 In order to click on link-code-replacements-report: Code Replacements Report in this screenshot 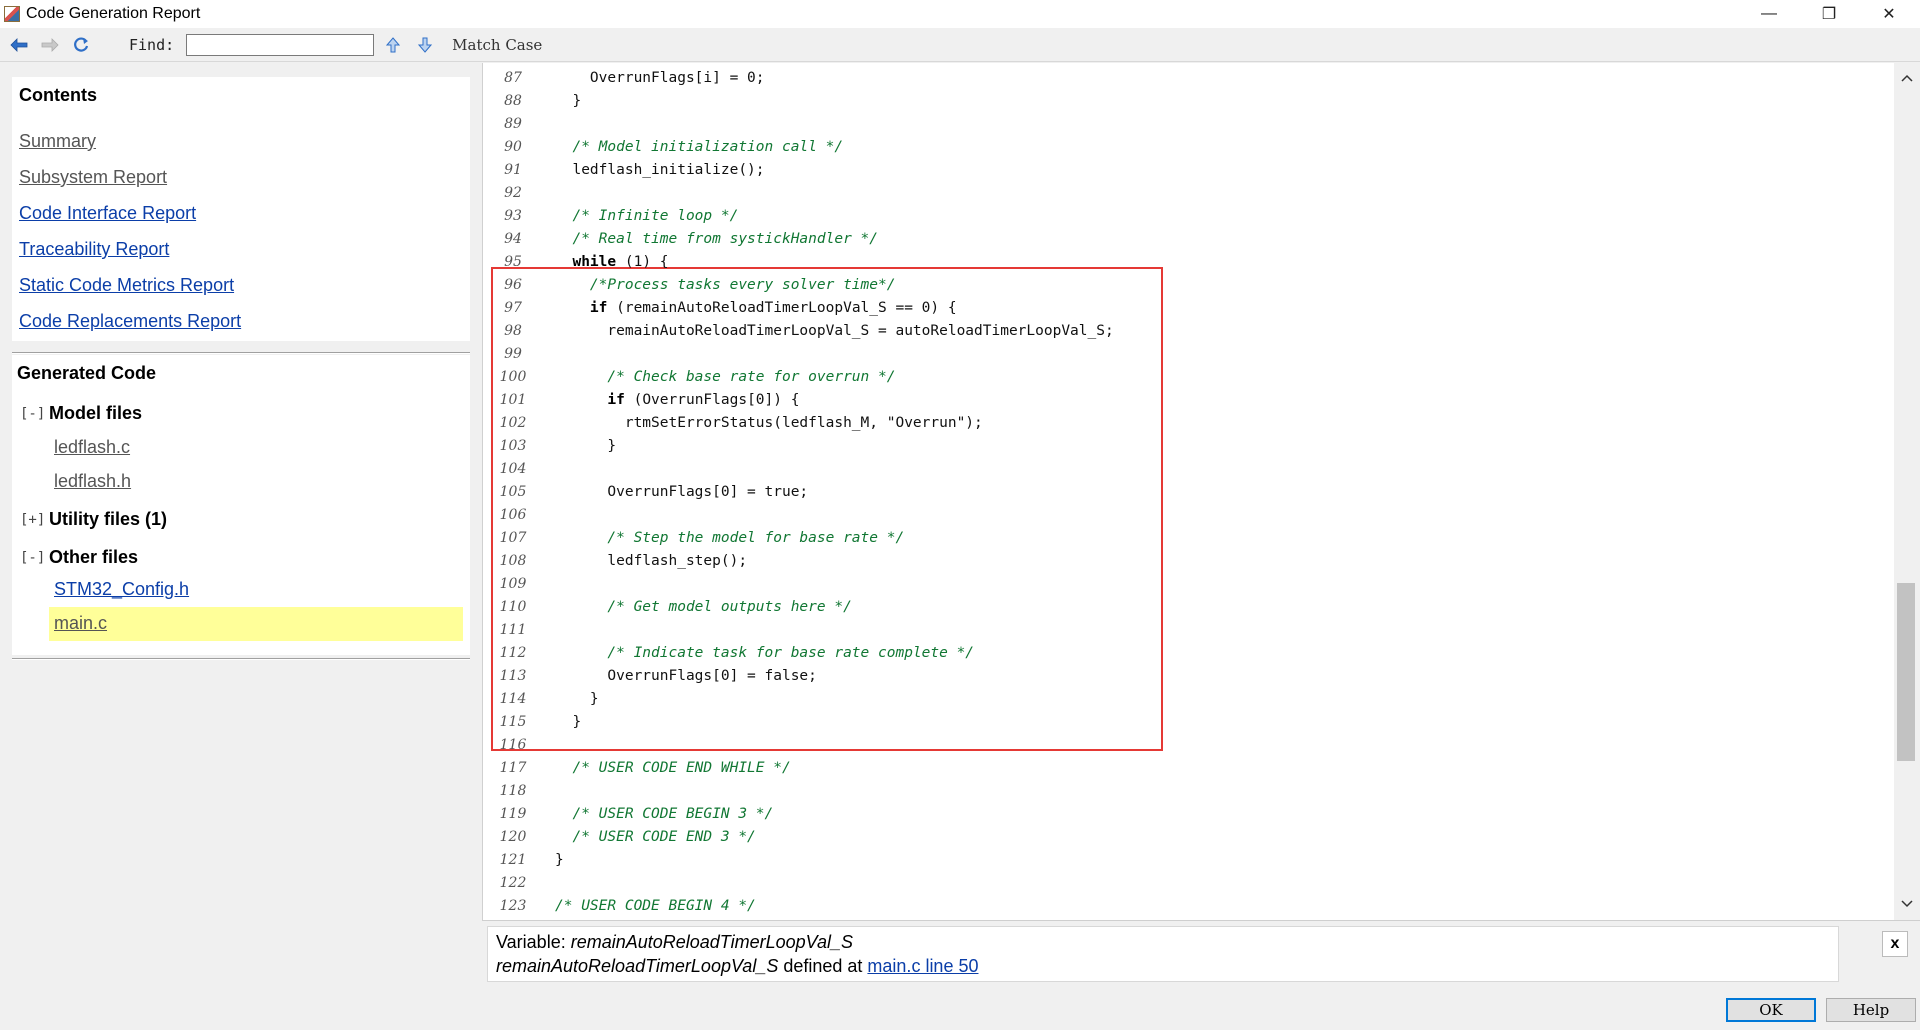, I will do `click(130, 321)`.